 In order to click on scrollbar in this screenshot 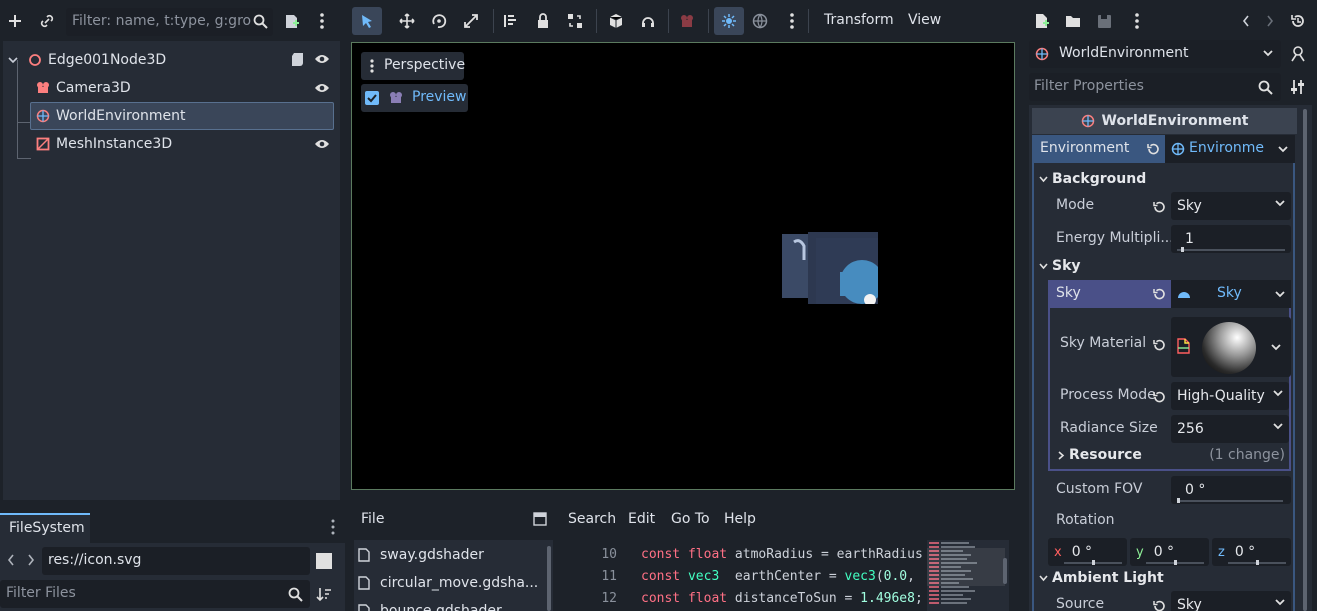, I will do `click(549, 578)`.